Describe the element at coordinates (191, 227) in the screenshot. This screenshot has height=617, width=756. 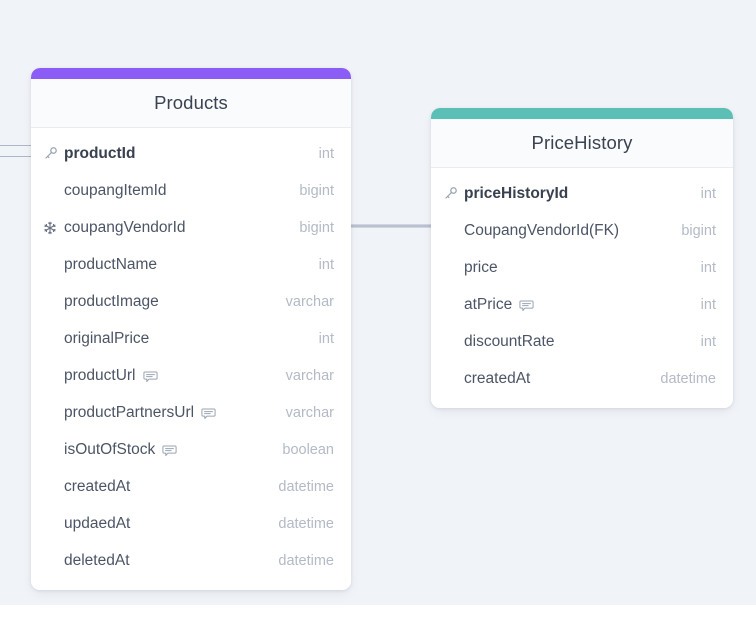
I see `table-row: coupangVendorId bigint` at that location.